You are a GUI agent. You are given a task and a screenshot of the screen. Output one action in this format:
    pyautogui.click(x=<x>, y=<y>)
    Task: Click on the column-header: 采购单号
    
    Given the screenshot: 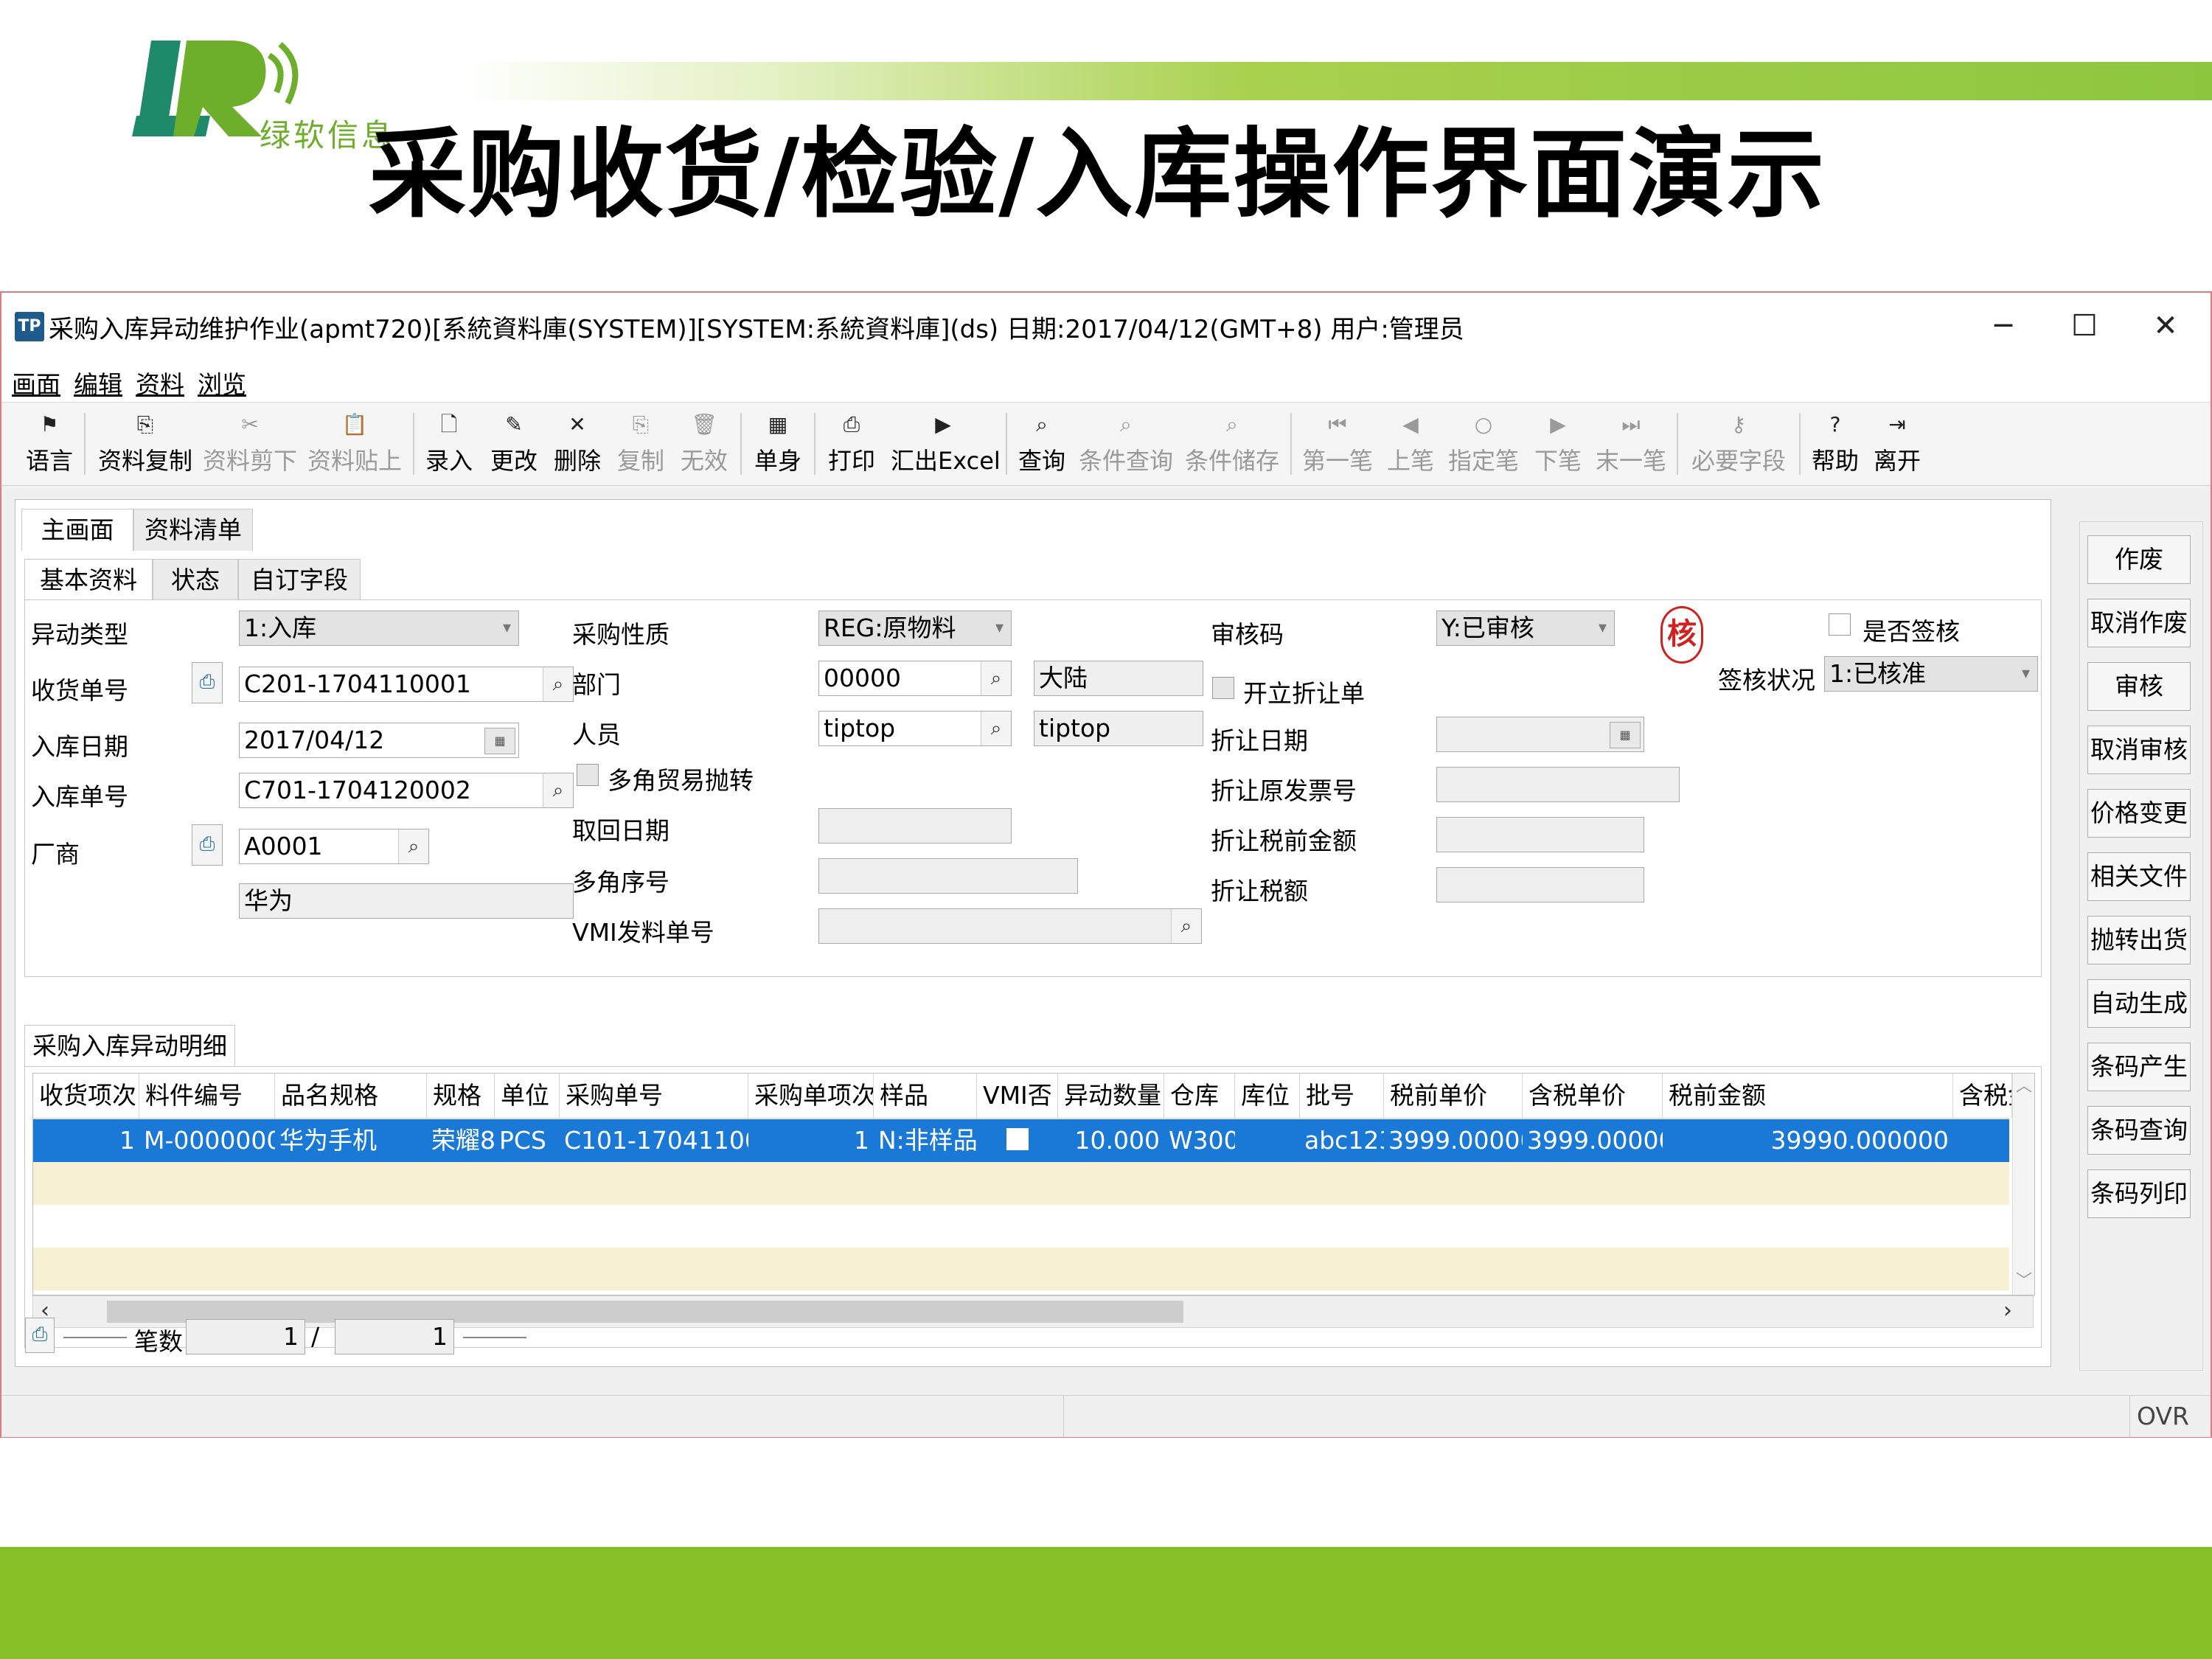 What is the action you would take?
    pyautogui.click(x=654, y=1096)
    